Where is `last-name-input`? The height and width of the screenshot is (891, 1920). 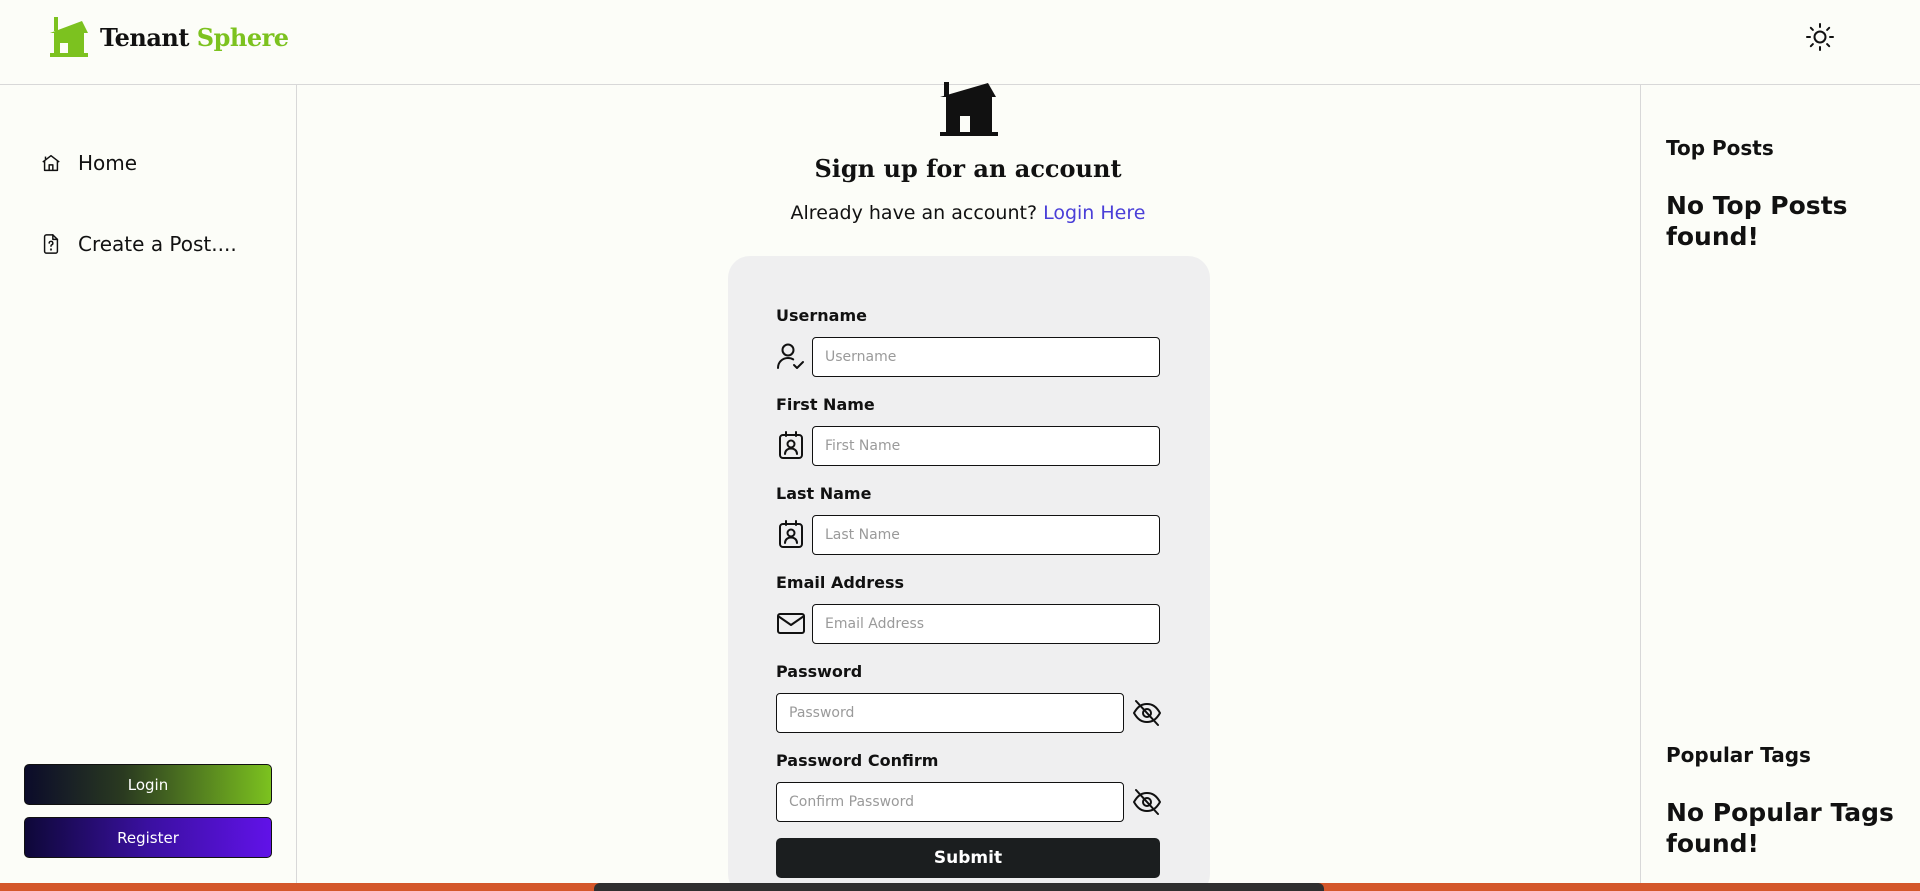 last-name-input is located at coordinates (986, 535).